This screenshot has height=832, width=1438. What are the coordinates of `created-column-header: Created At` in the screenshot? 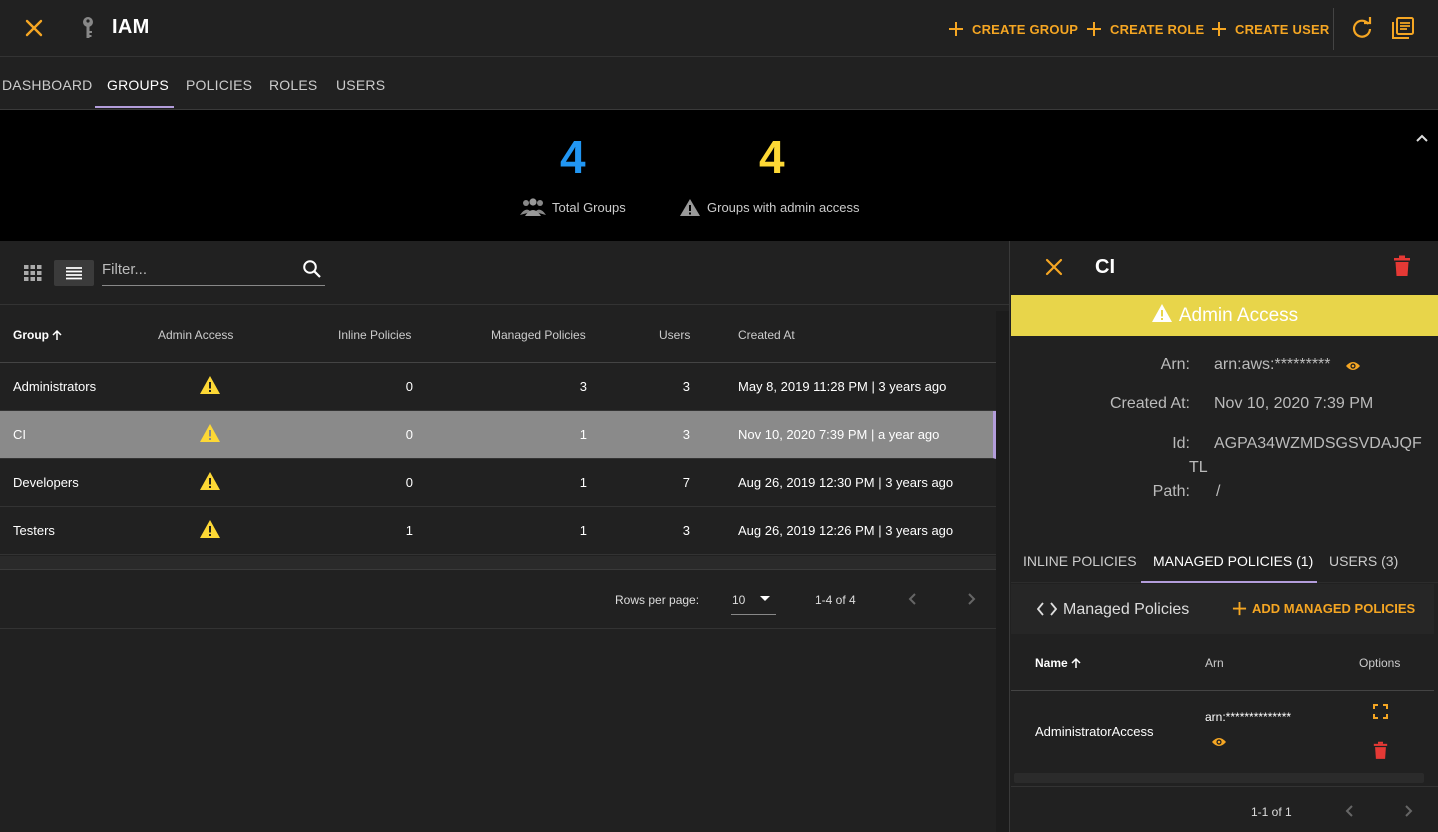 It's located at (766, 335).